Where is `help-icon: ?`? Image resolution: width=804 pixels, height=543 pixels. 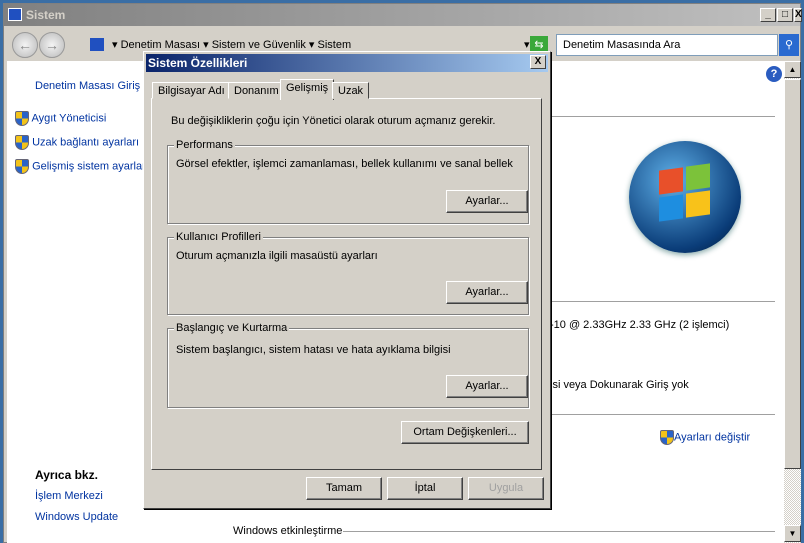
help-icon: ? is located at coordinates (774, 74).